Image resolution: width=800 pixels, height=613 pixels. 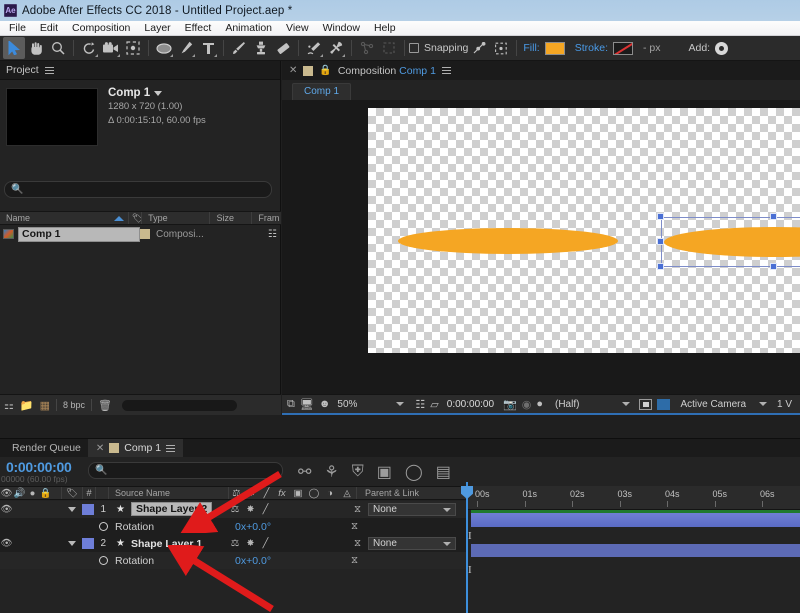 I want to click on project-row-name-cell: Comp 1, so click(x=70, y=234).